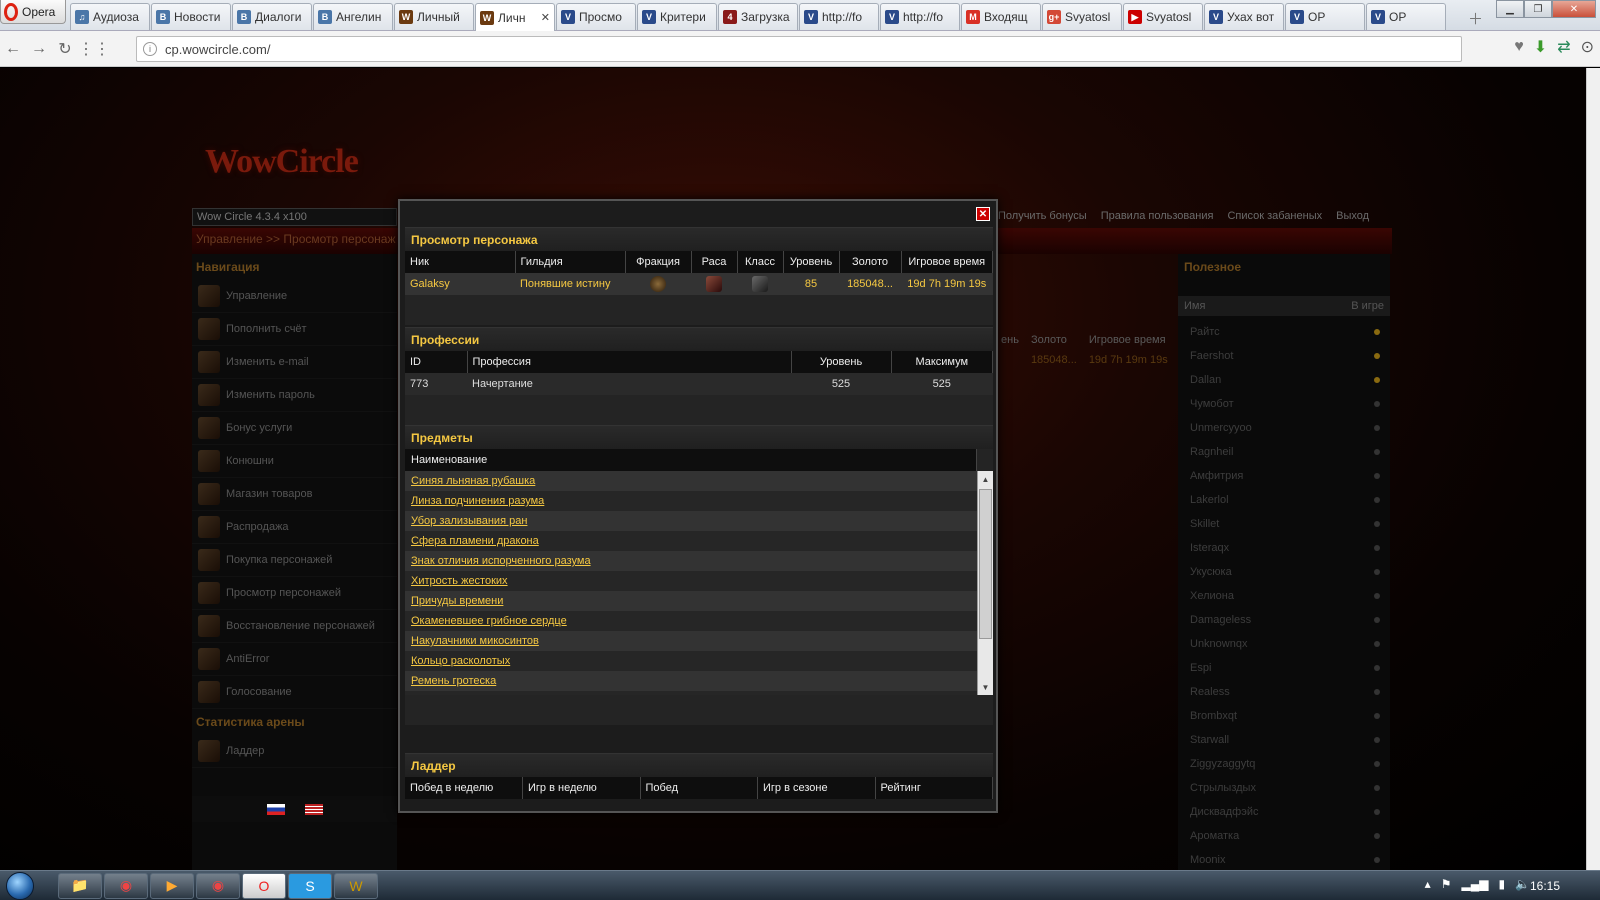  What do you see at coordinates (294, 461) in the screenshot?
I see `sidebar-item: Конюшни` at bounding box center [294, 461].